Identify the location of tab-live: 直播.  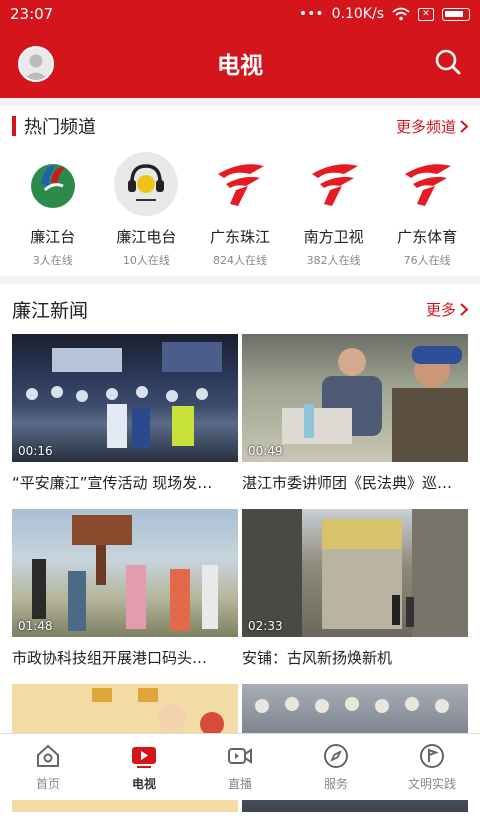
(240, 767).